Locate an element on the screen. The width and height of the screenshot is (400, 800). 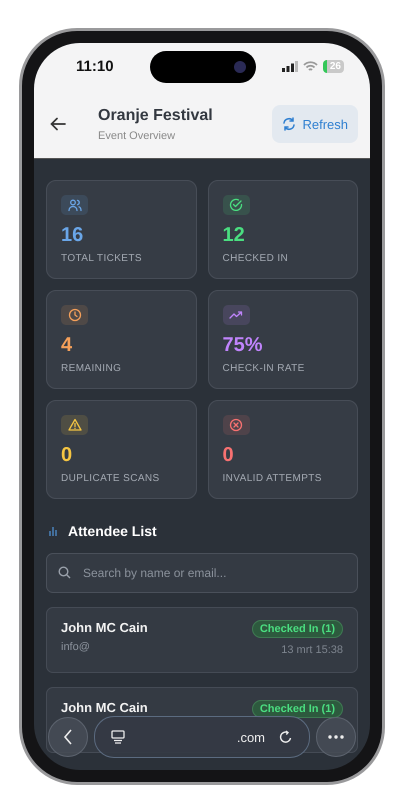
check-circle-icon is located at coordinates (236, 205).